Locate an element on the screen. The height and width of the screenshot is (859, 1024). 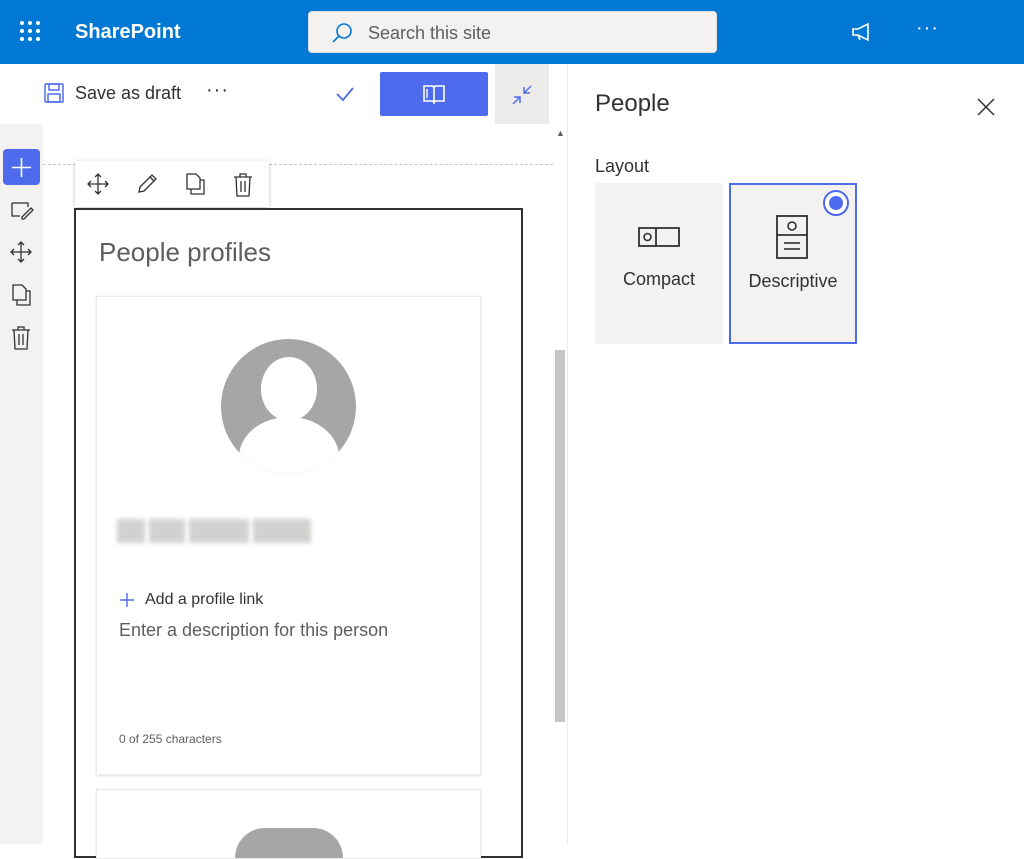
add-profile-link-label: Add a profile link is located at coordinates (204, 599).